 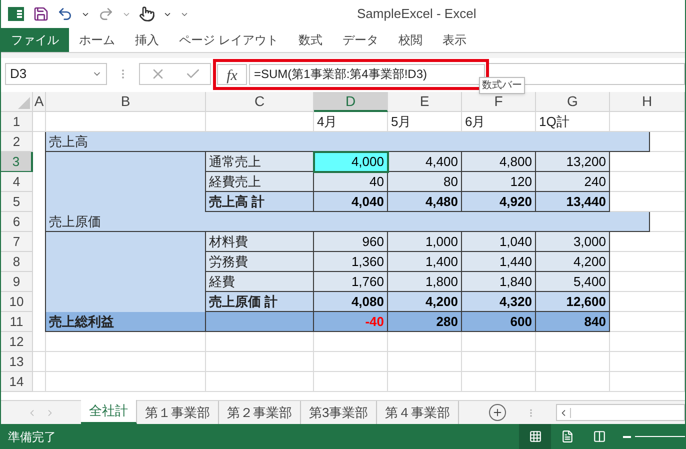 What do you see at coordinates (573, 182) in the screenshot?
I see `table-cell: 240` at bounding box center [573, 182].